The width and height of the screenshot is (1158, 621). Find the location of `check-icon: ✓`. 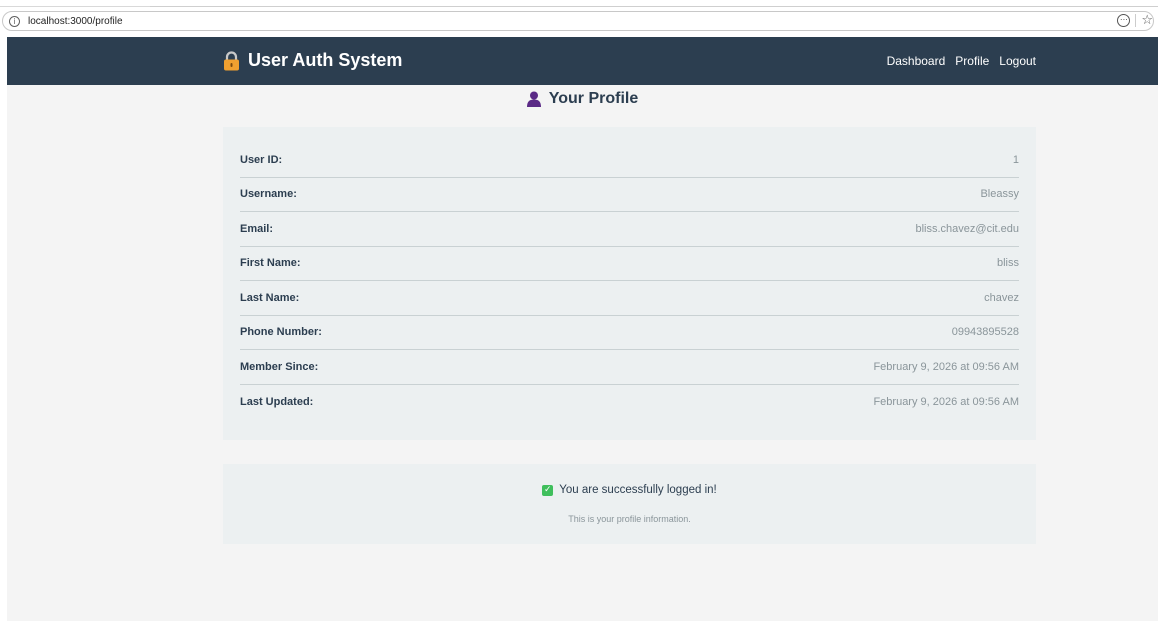

check-icon: ✓ is located at coordinates (548, 490).